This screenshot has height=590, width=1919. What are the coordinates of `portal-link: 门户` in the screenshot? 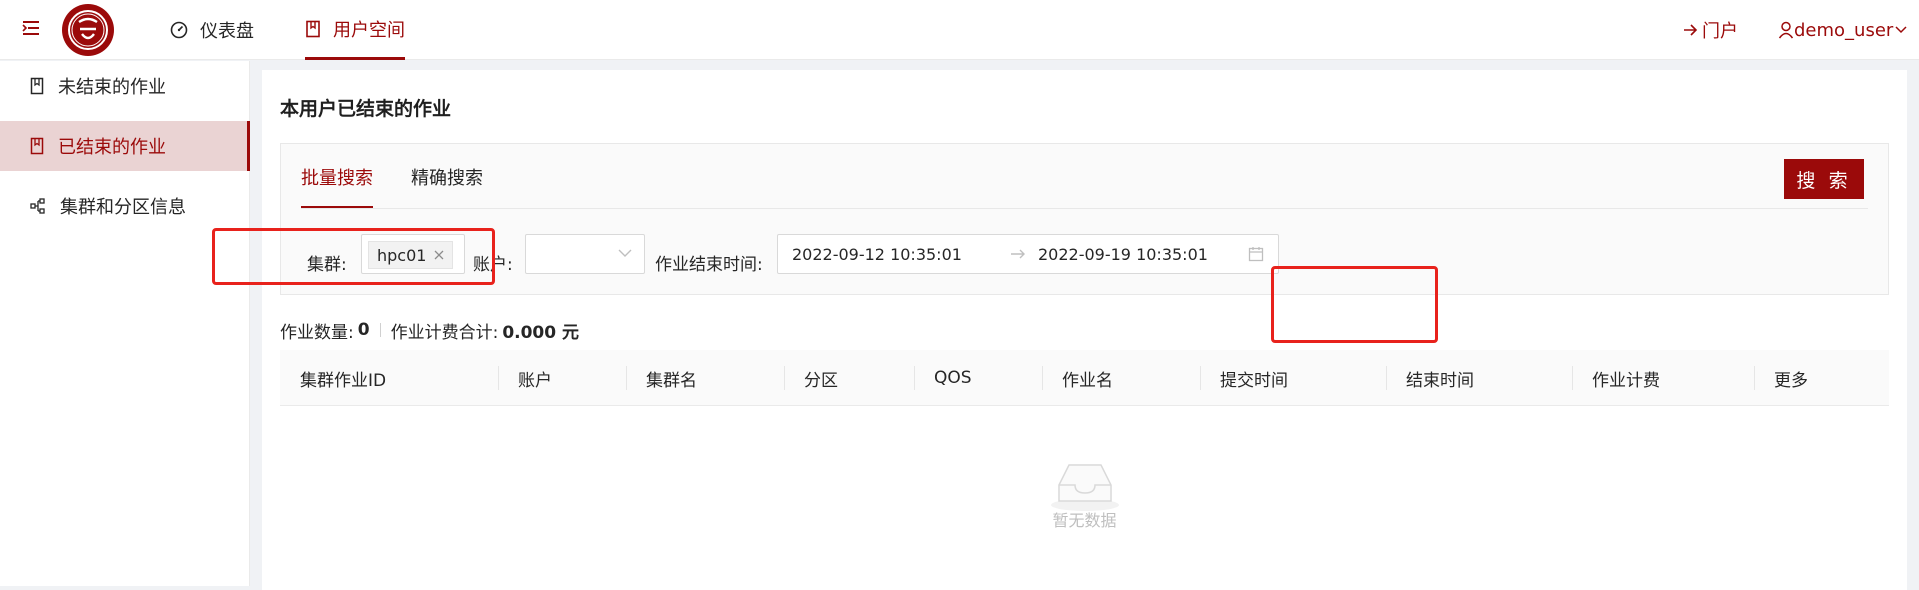 It's located at (1710, 30).